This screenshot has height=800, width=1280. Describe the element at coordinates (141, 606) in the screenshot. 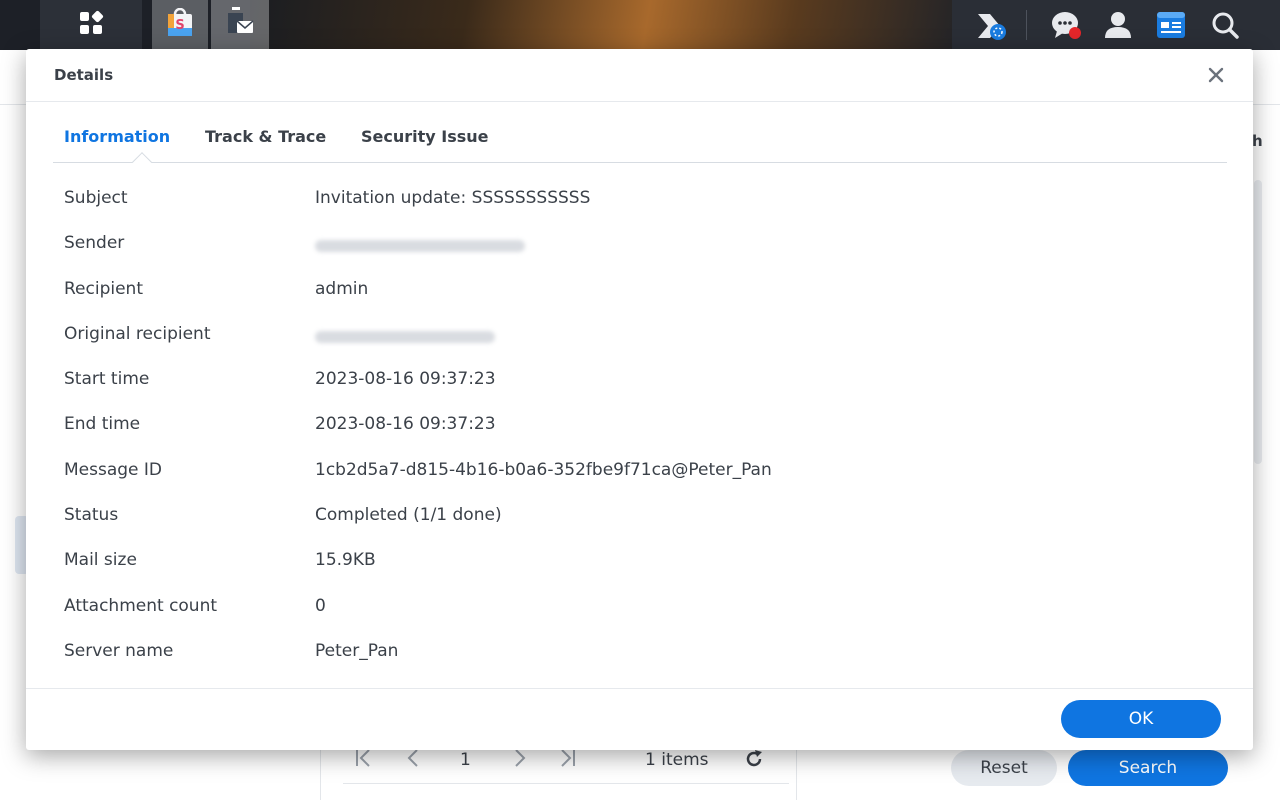

I see `field-label: Attachment count` at that location.